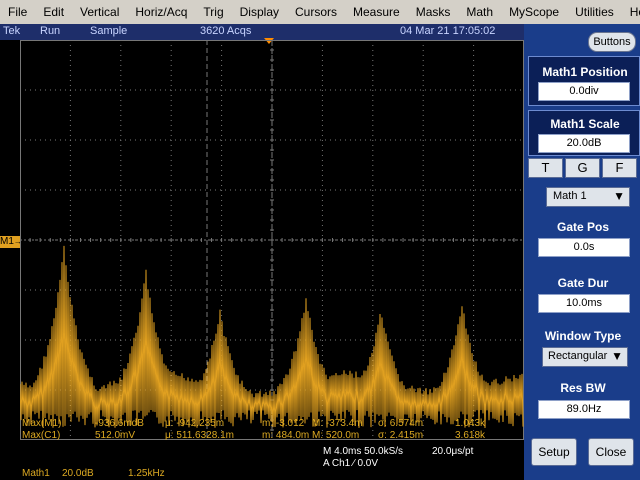 This screenshot has height=480, width=640. Describe the element at coordinates (50, 31) in the screenshot. I see `run-state: Run` at that location.